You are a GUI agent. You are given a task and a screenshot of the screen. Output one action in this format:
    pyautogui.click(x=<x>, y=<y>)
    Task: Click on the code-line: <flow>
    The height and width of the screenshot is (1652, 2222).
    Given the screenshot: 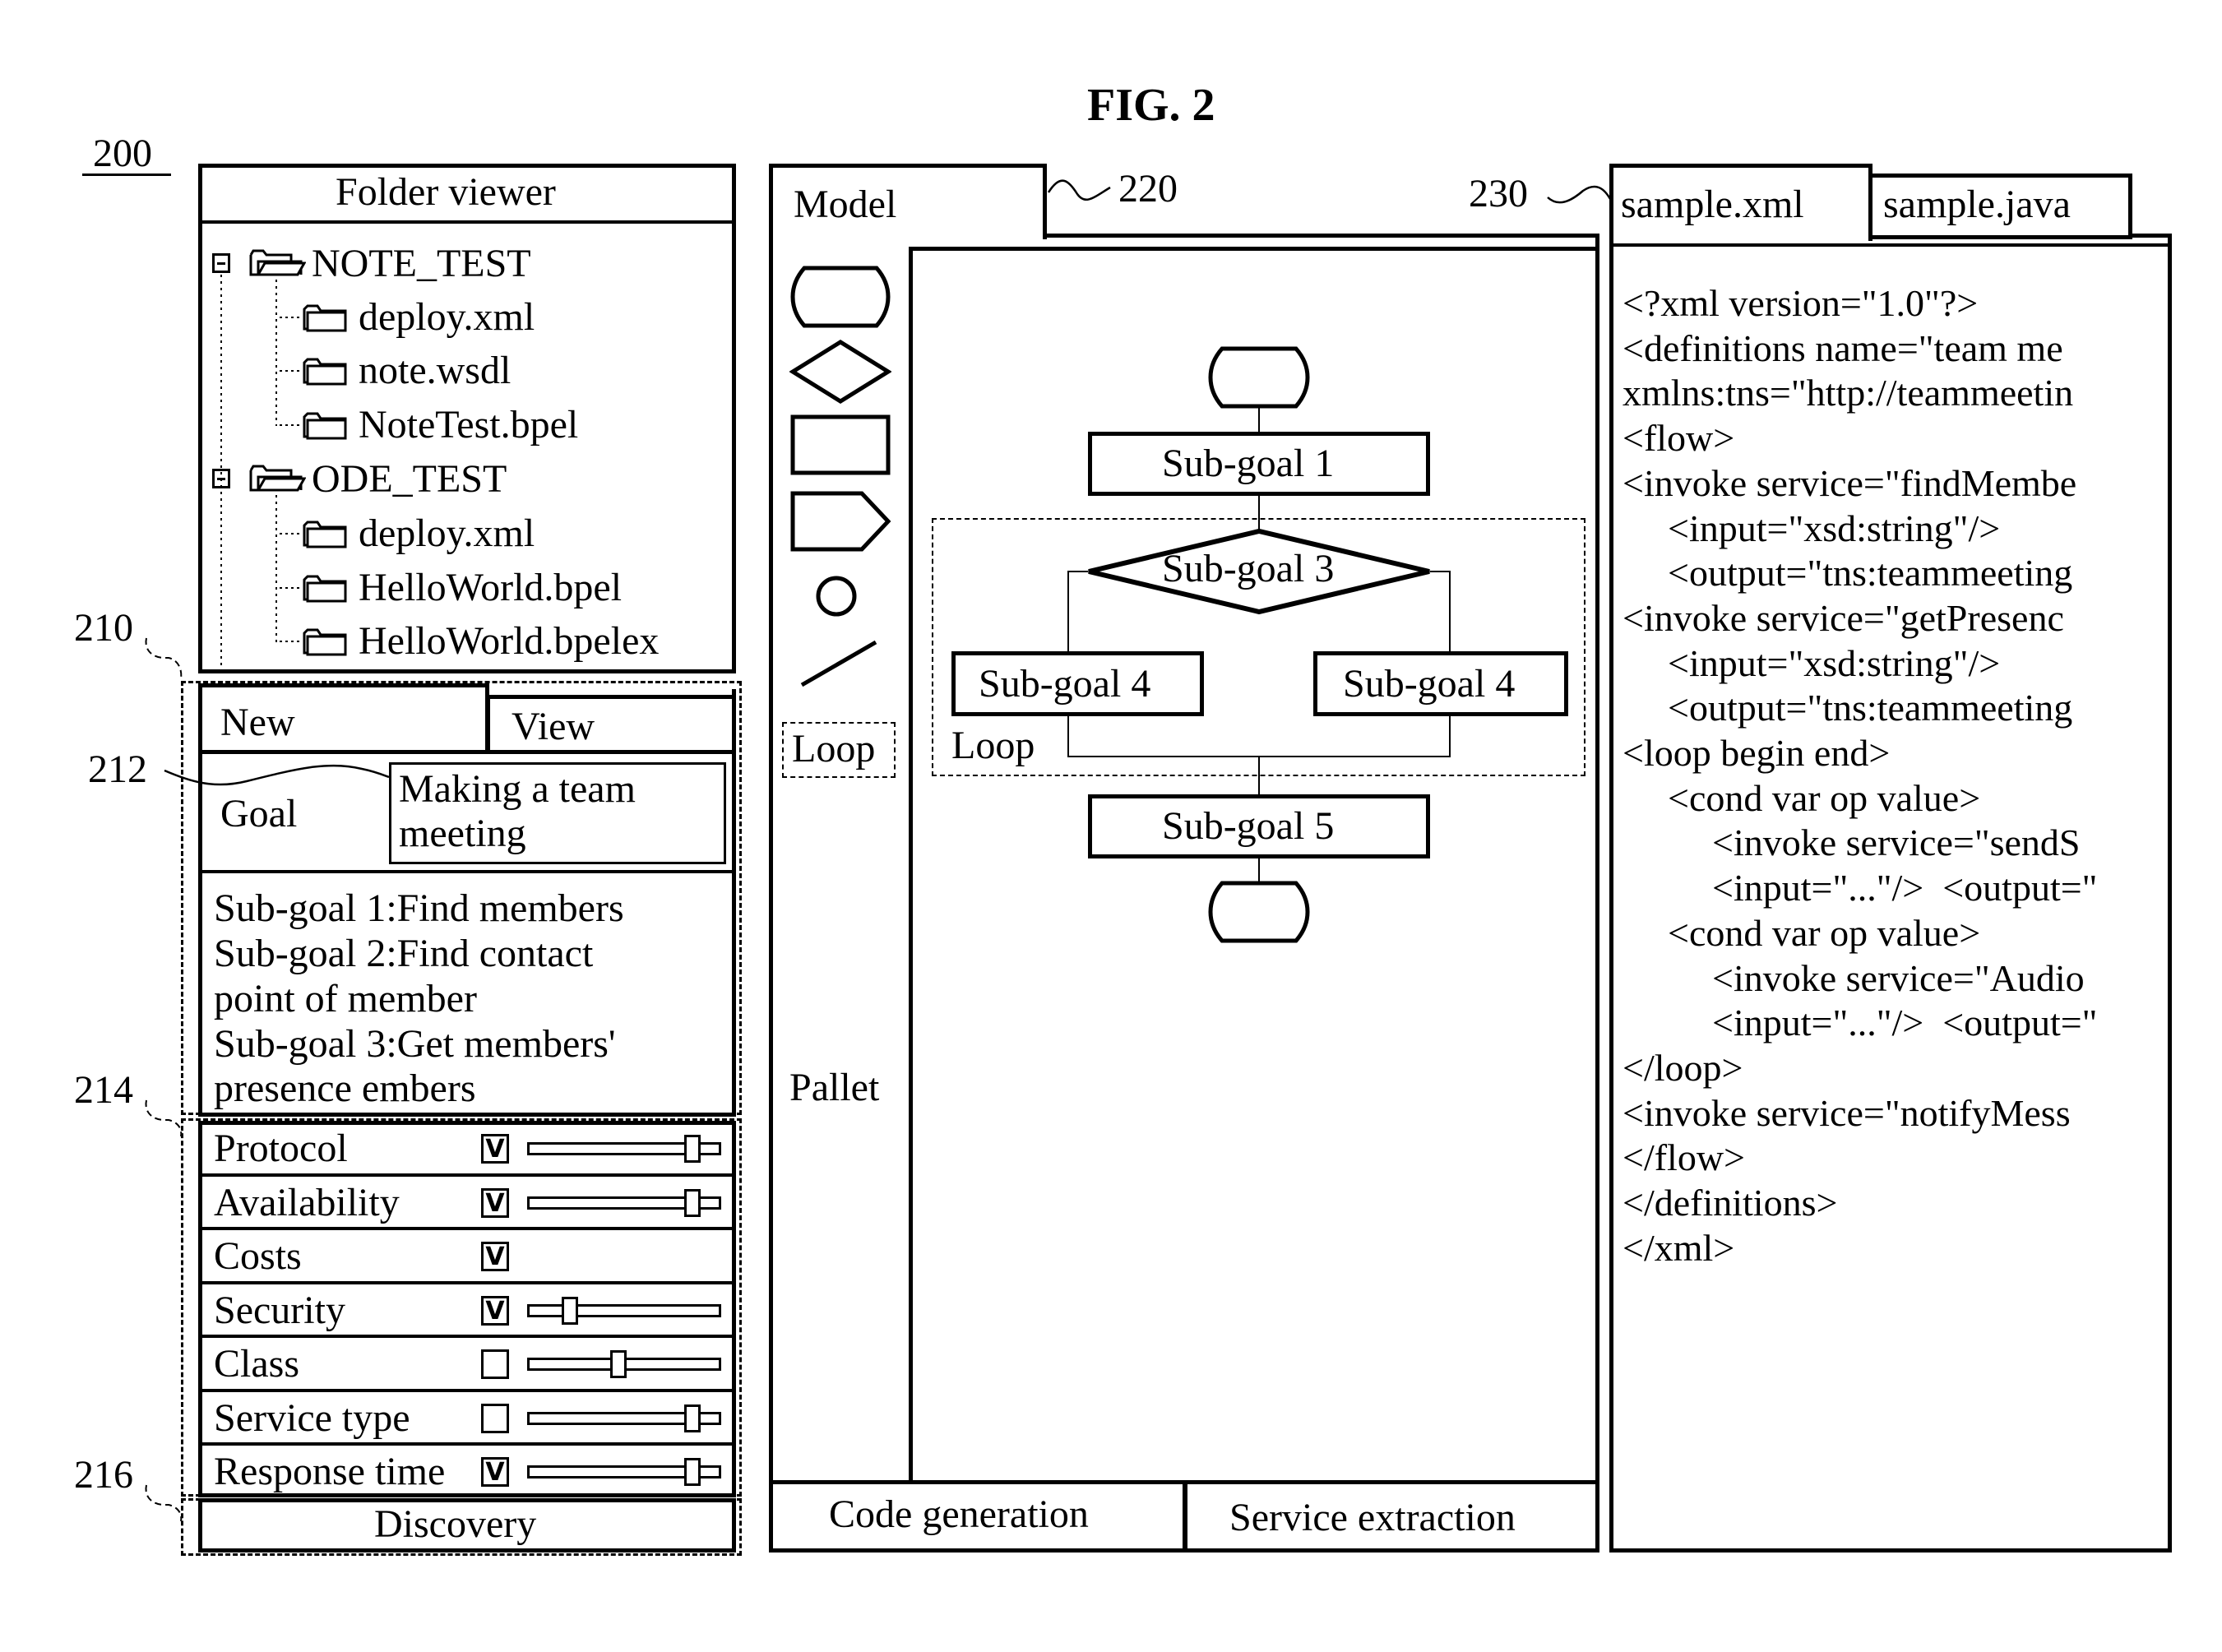 What is the action you would take?
    pyautogui.click(x=1679, y=439)
    